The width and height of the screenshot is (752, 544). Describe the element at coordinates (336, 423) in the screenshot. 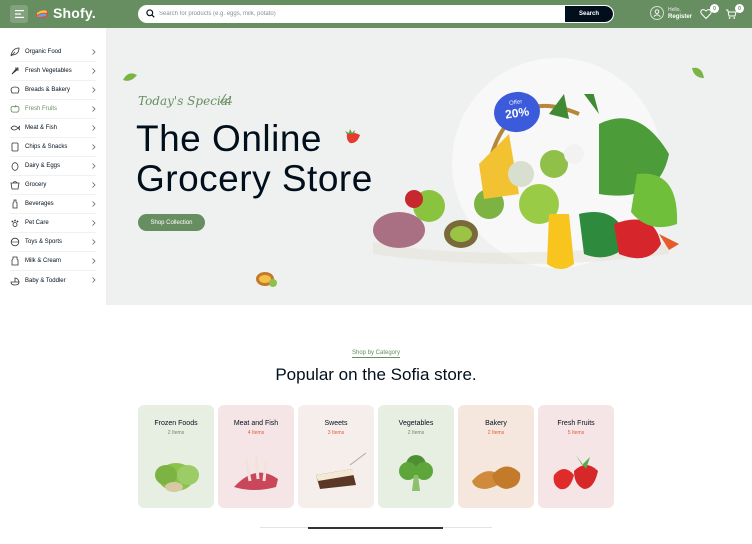

I see `category-name: Sweets` at that location.